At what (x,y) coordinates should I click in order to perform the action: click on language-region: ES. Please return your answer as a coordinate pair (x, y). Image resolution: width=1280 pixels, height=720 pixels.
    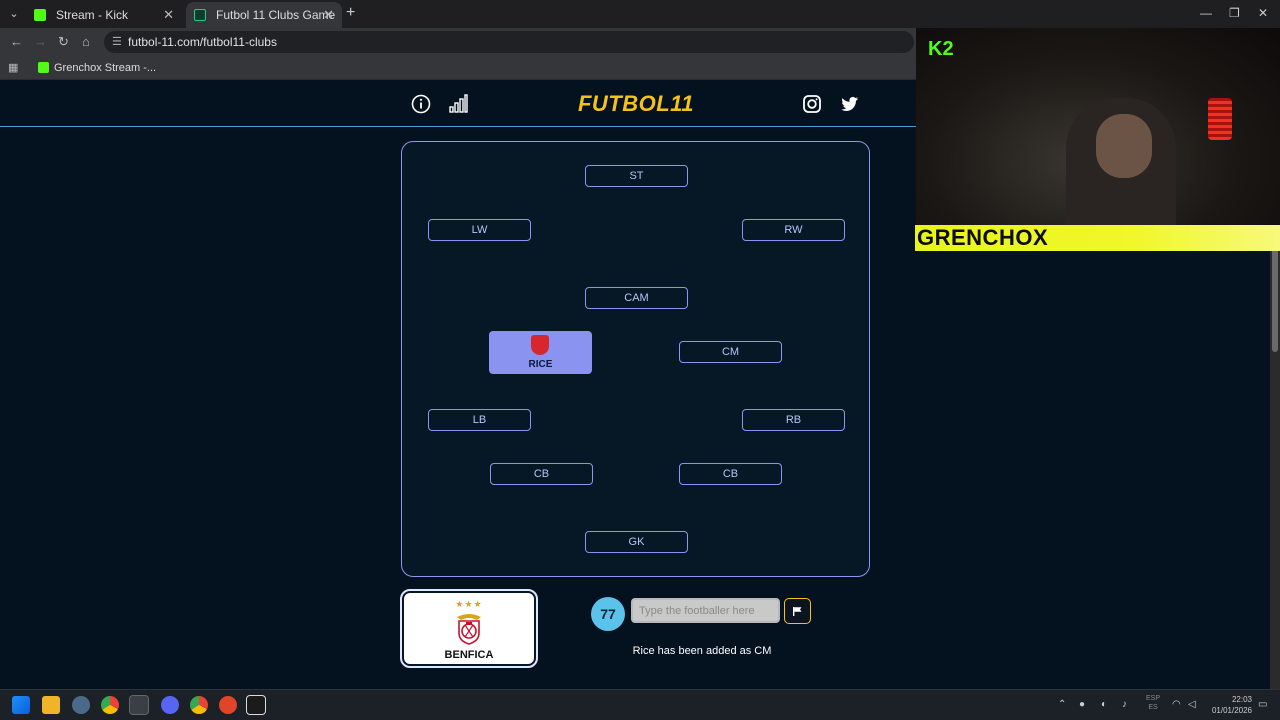
    Looking at the image, I should click on (1153, 707).